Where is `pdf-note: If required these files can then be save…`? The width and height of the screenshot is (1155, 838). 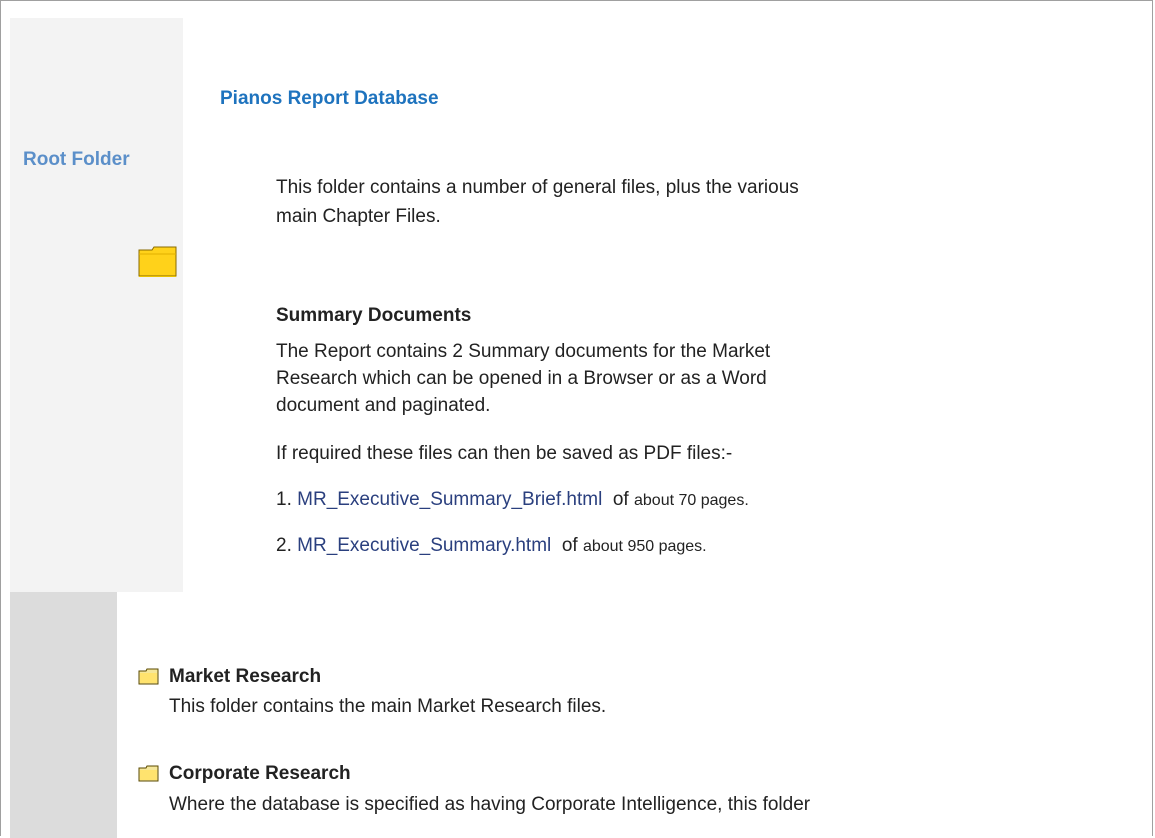
pdf-note: If required these files can then be save… is located at coordinates (504, 453).